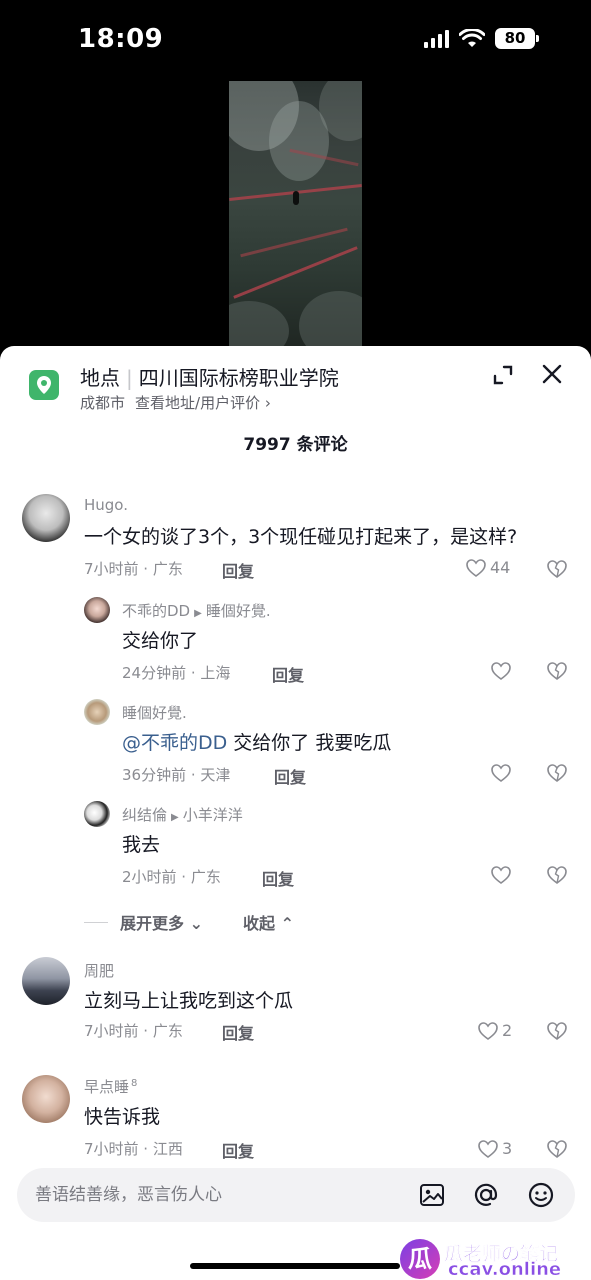 The width and height of the screenshot is (591, 1280). I want to click on chevron-down-icon: ⌄, so click(196, 923).